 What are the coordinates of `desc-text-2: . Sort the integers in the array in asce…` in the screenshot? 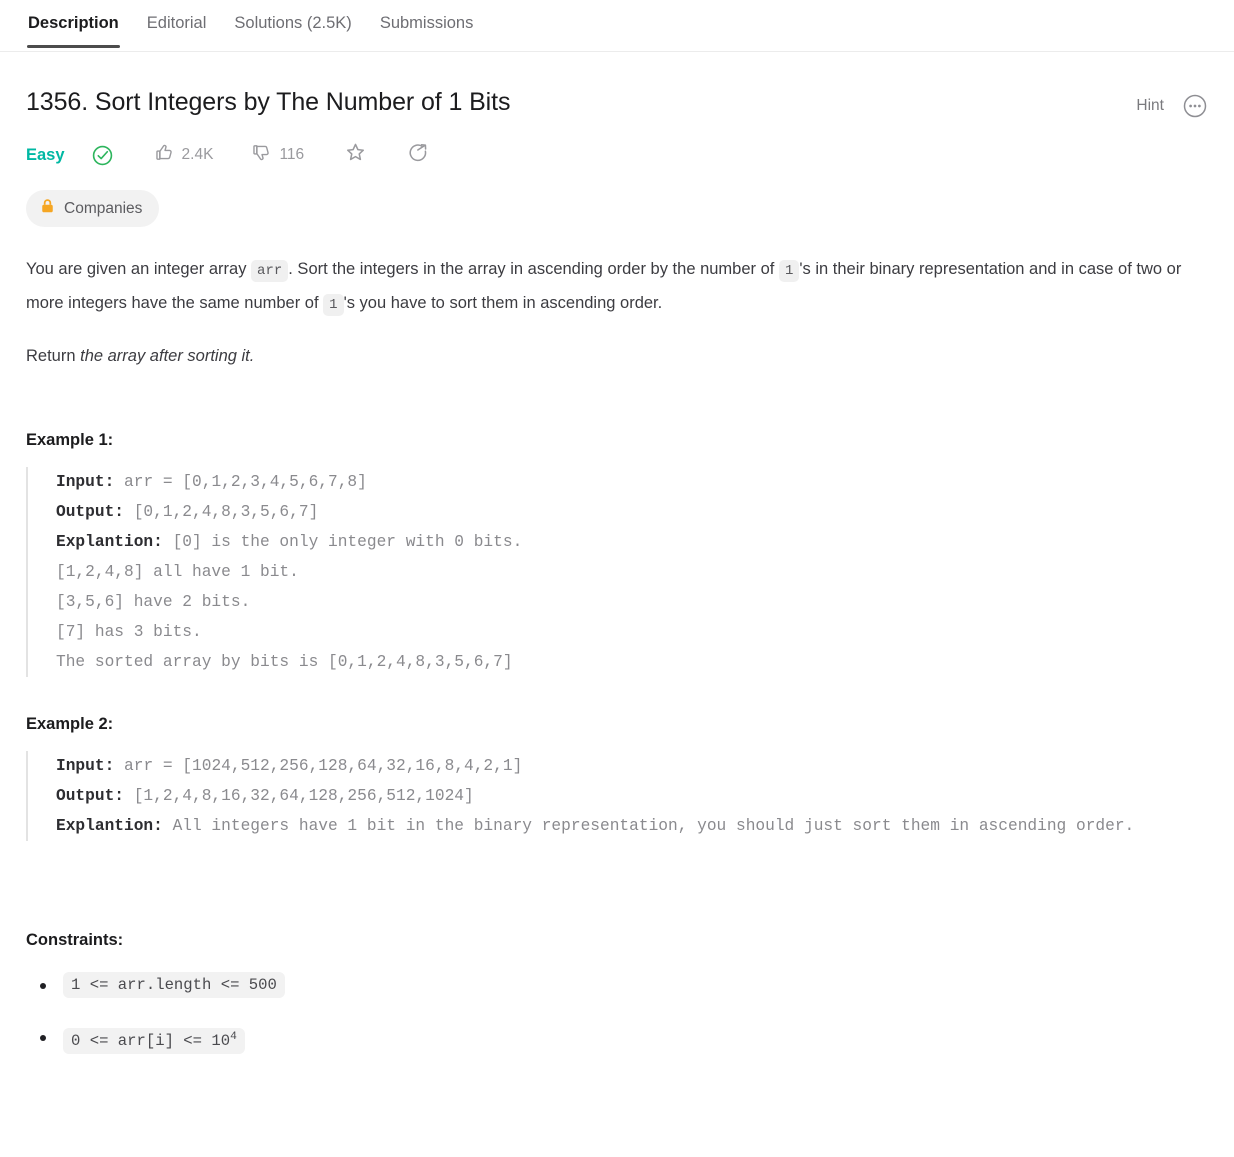 It's located at (533, 269).